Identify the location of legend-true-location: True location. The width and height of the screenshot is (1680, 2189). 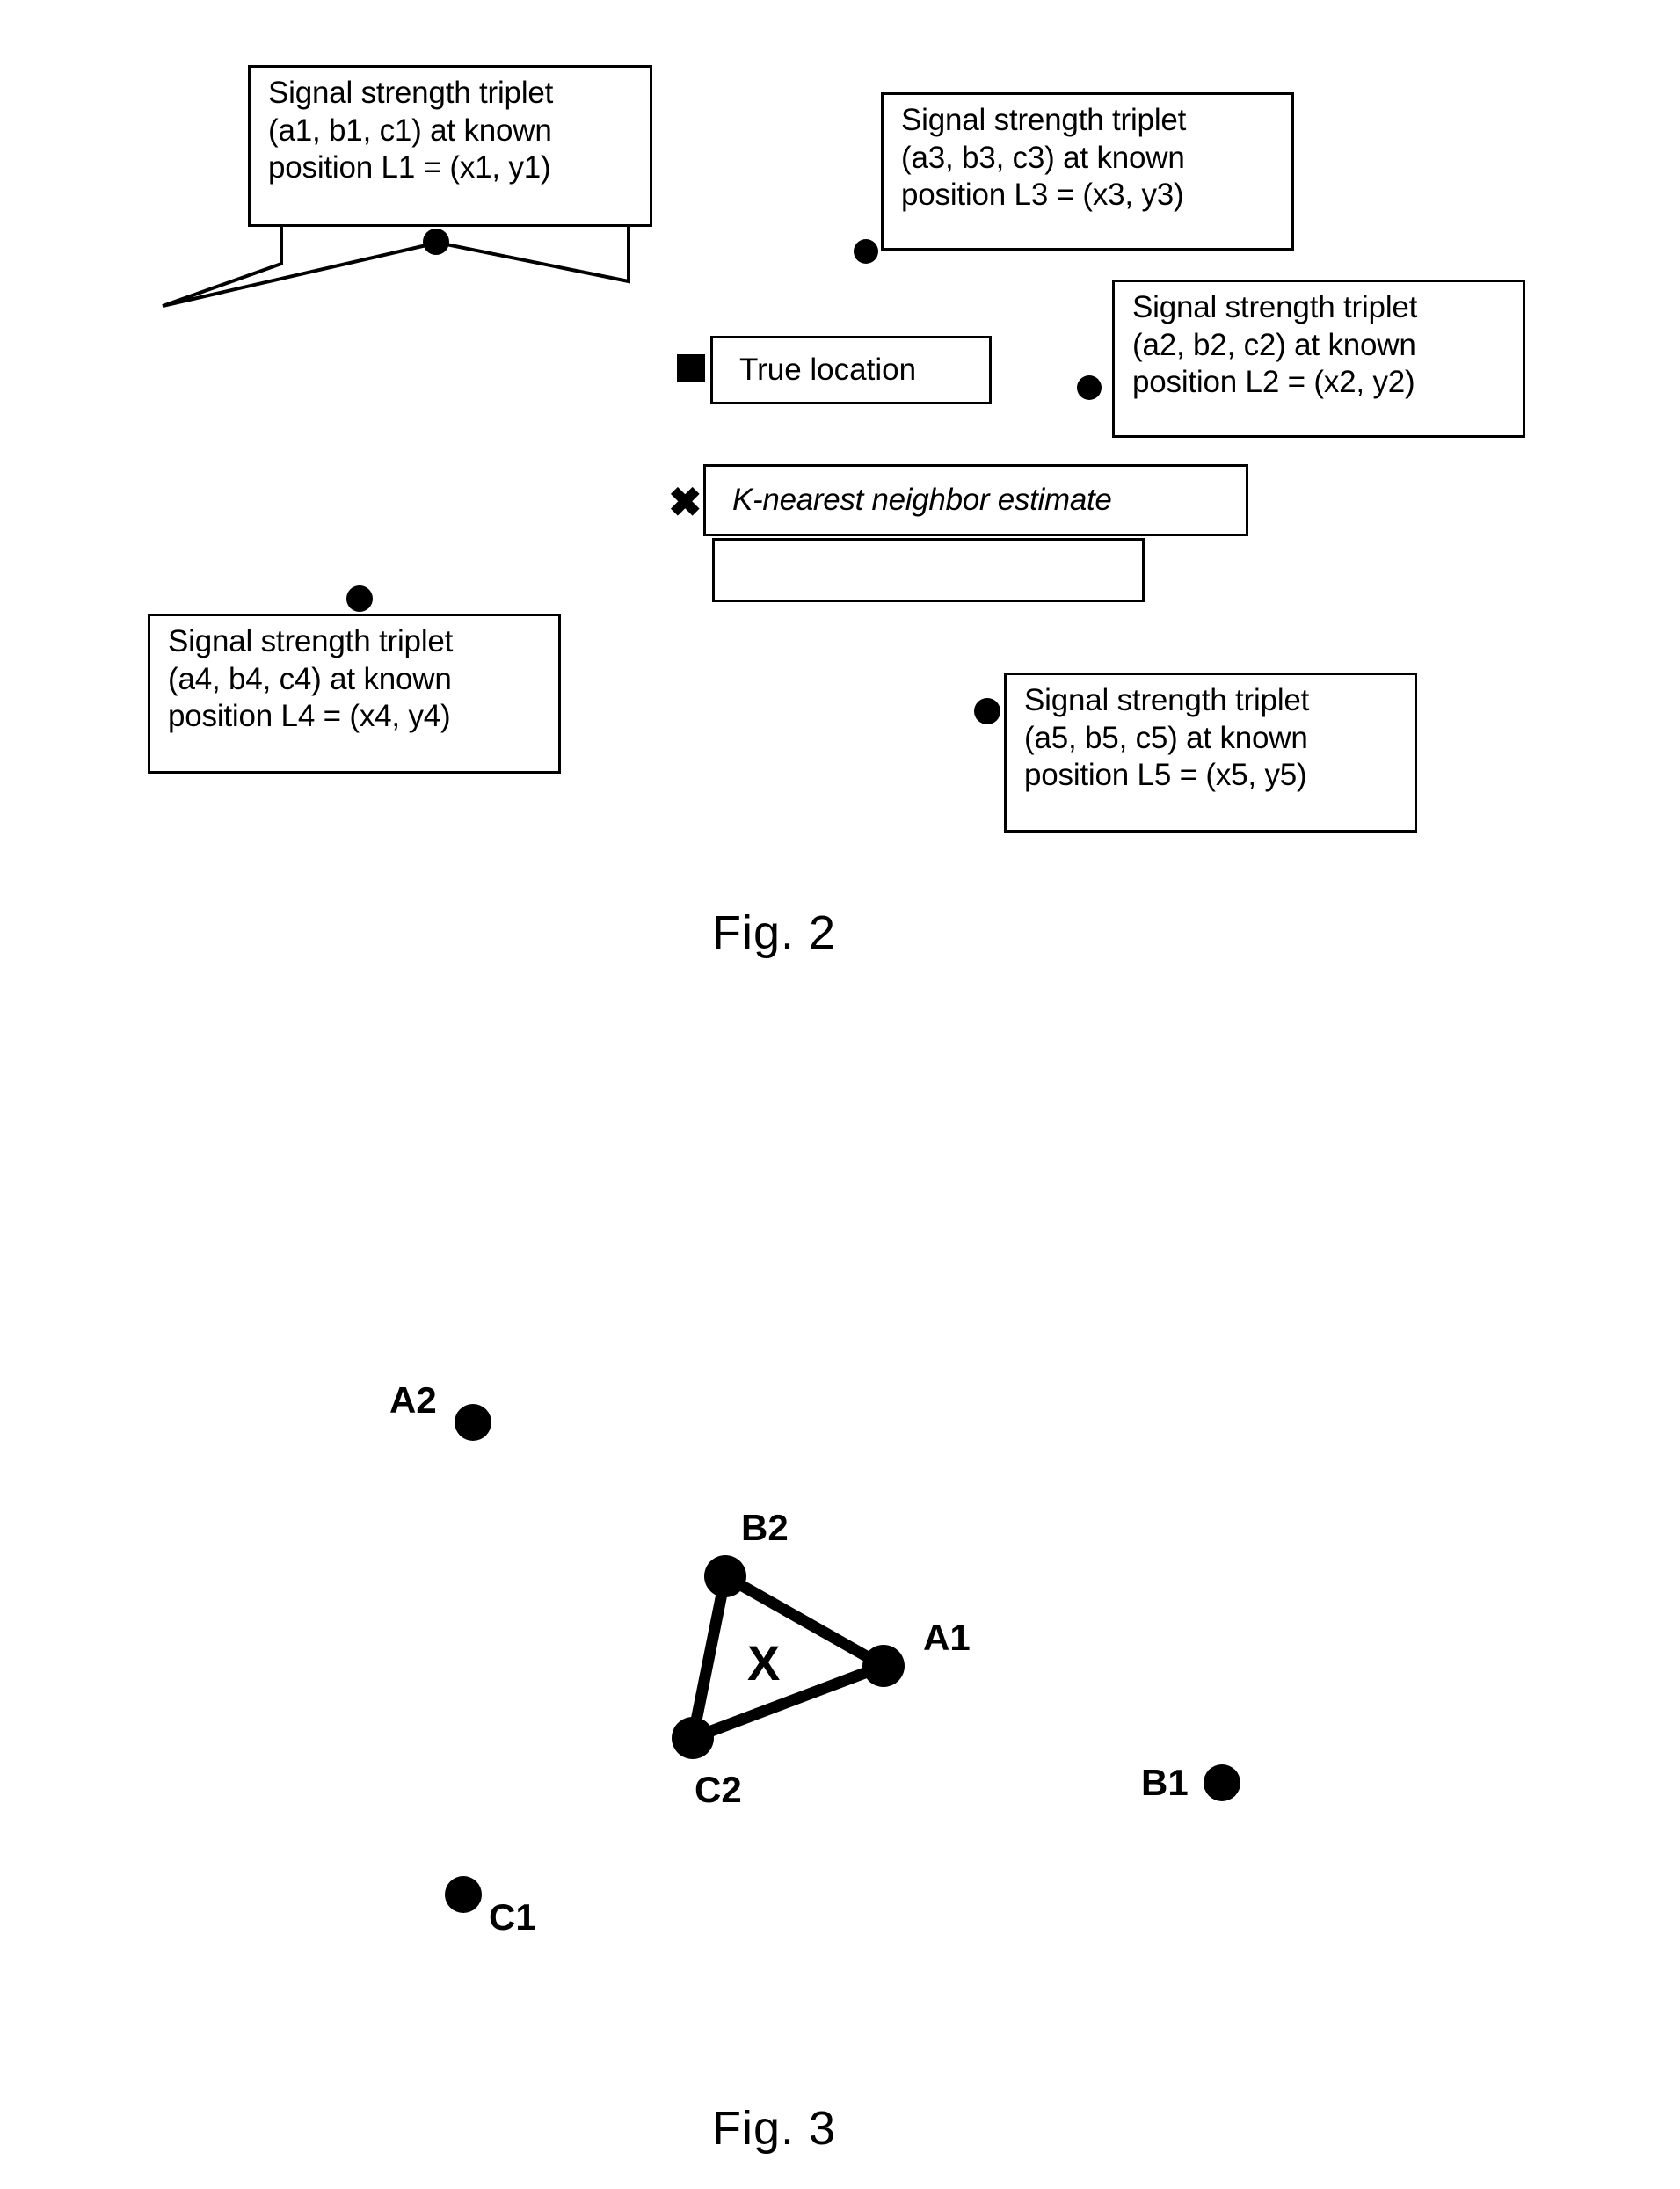
(851, 370).